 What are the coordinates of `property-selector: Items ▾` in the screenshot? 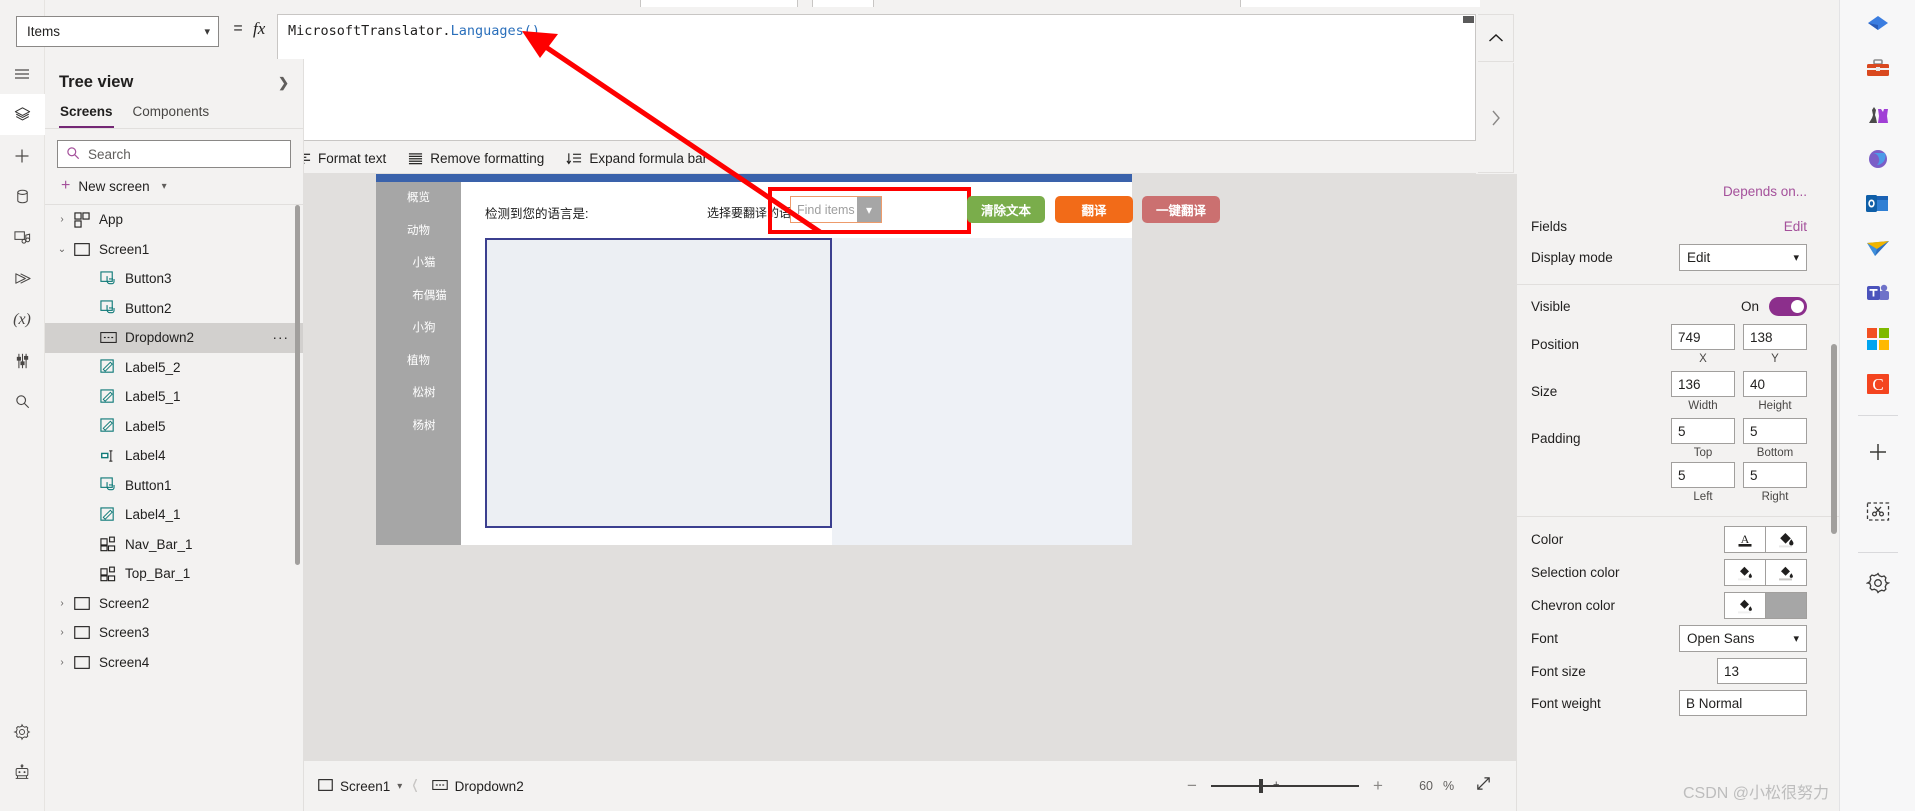 It's located at (117, 31).